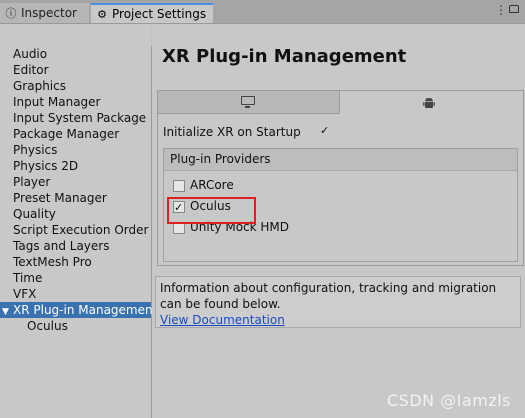 The height and width of the screenshot is (418, 525). I want to click on tab-menu-button: ⋮, so click(507, 12).